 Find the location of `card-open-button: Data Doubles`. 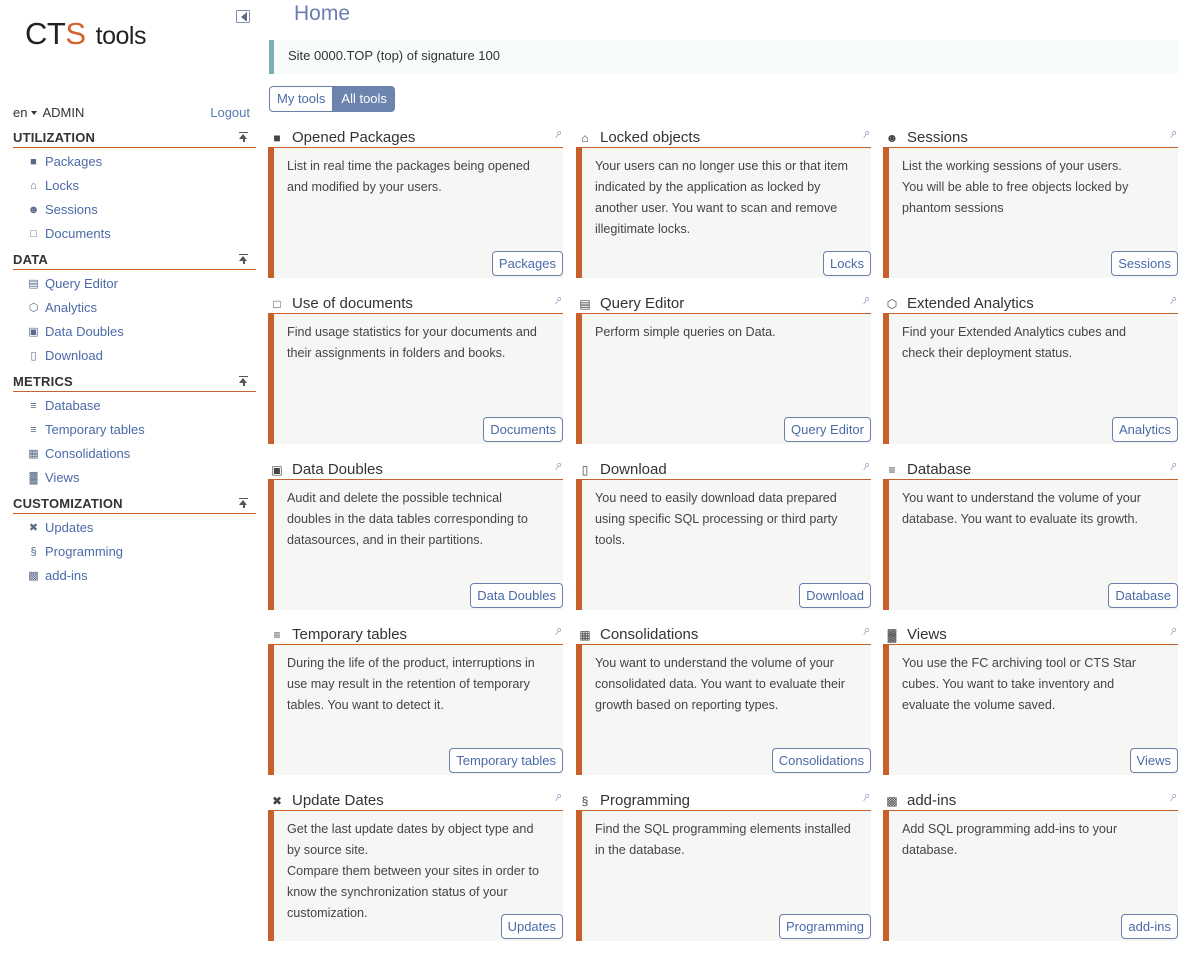

card-open-button: Data Doubles is located at coordinates (516, 595).